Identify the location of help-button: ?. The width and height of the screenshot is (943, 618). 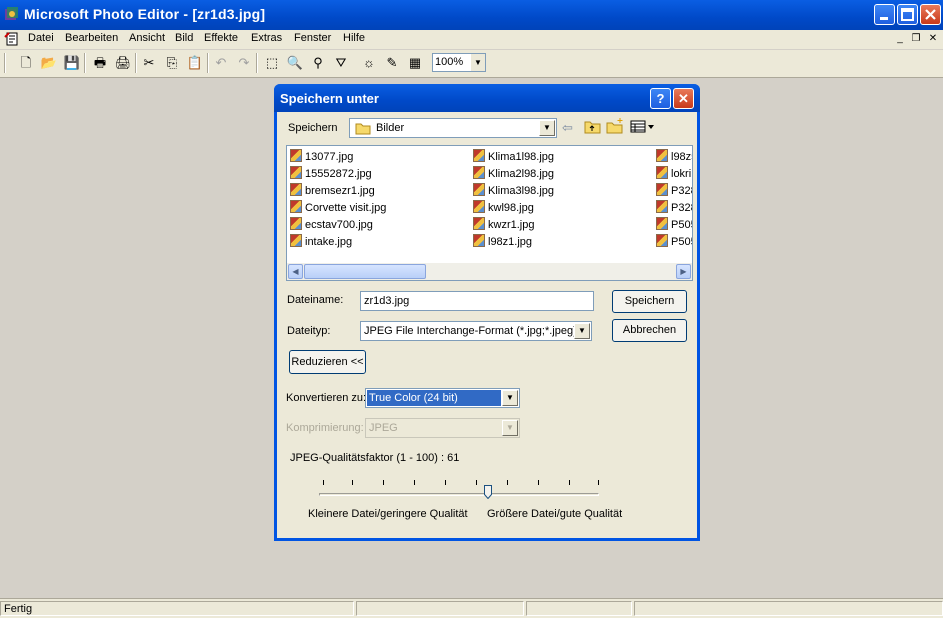
(660, 98).